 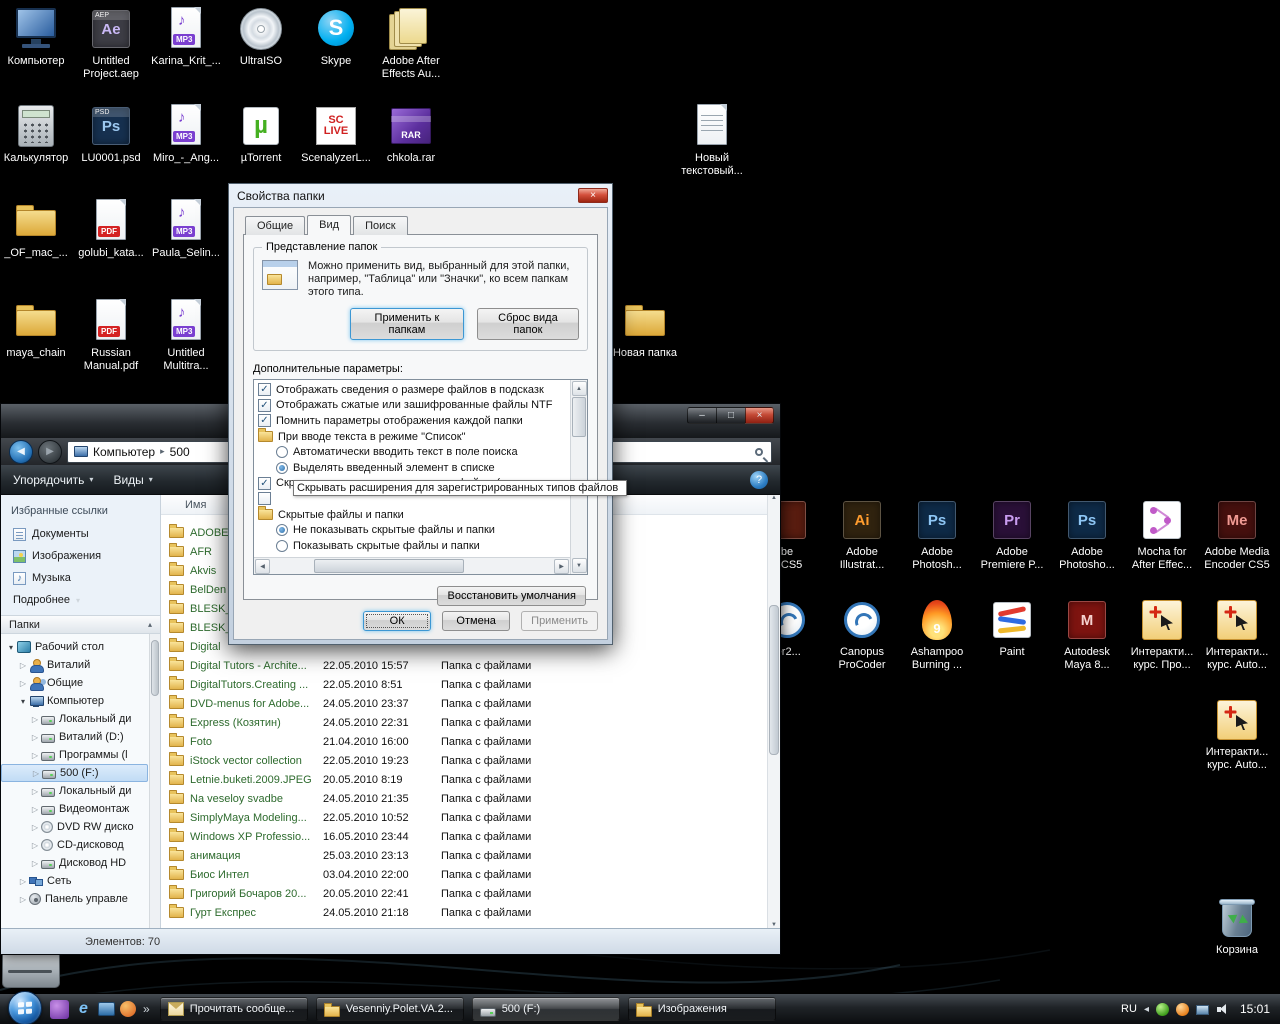 I want to click on listbox-vscrollbar: ▲ ▼, so click(x=578, y=477).